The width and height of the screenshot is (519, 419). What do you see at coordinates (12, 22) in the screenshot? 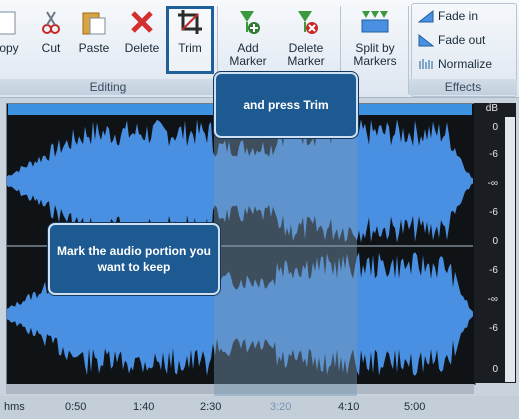
I see `copy-icon` at bounding box center [12, 22].